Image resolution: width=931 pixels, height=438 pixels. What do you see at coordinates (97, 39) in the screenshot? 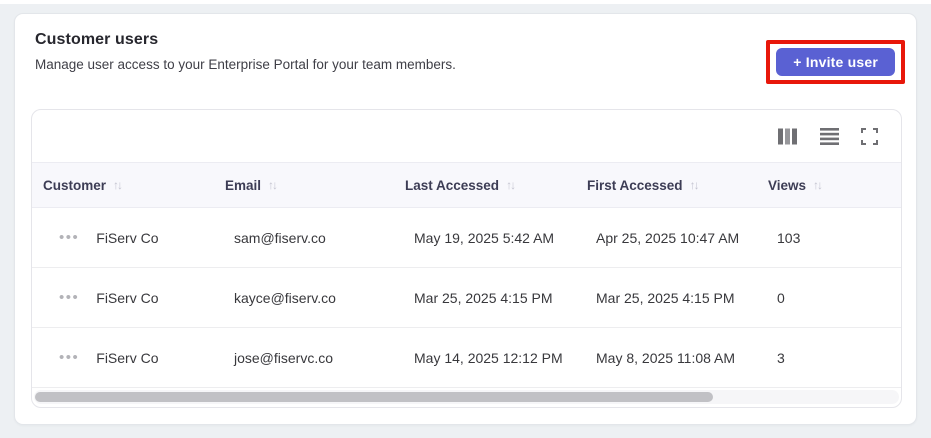
I see `page-title: Customer users` at bounding box center [97, 39].